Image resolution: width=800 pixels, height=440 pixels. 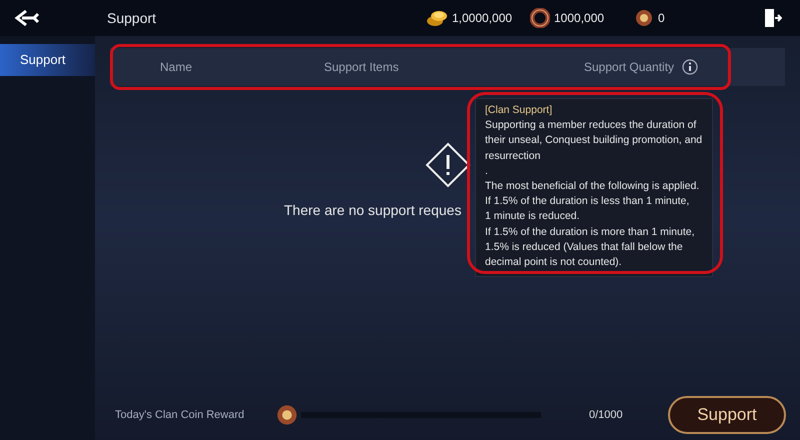 What do you see at coordinates (606, 415) in the screenshot?
I see `progress-reading: 0/1000` at bounding box center [606, 415].